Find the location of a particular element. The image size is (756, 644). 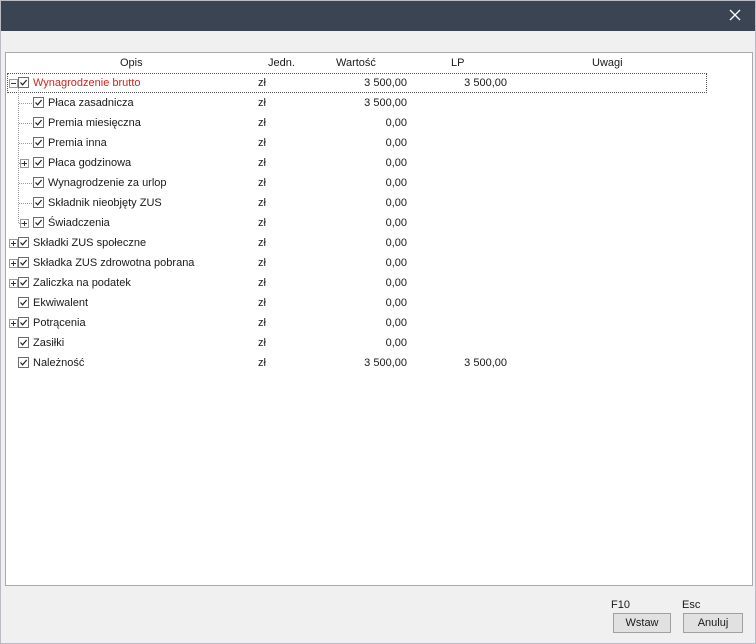

row-label: Świadczenia is located at coordinates (79, 223).